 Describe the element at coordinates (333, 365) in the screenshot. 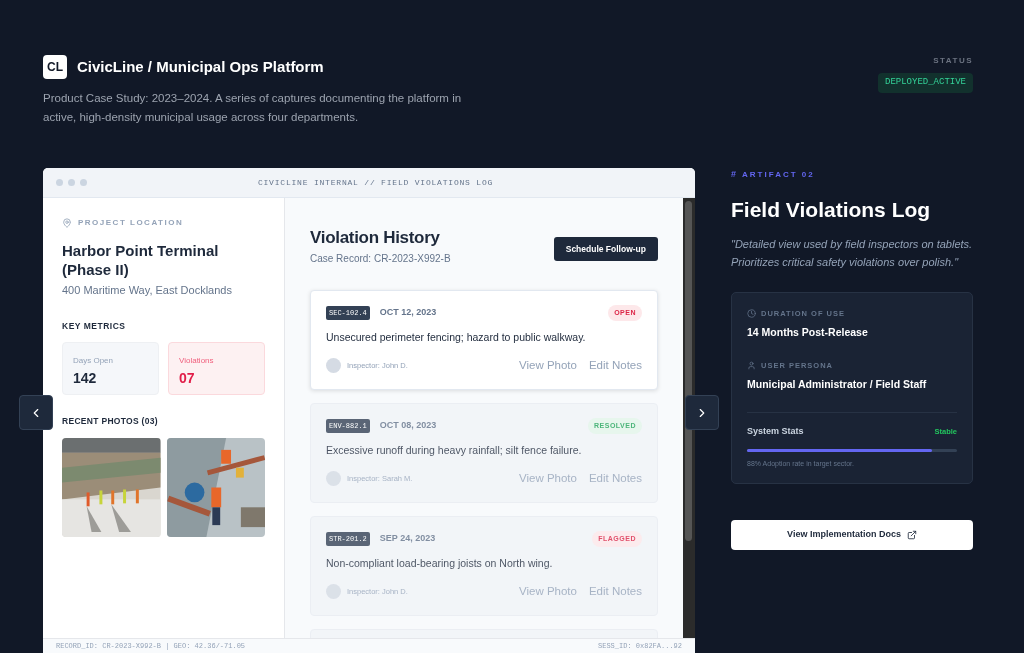

I see `avatar` at that location.